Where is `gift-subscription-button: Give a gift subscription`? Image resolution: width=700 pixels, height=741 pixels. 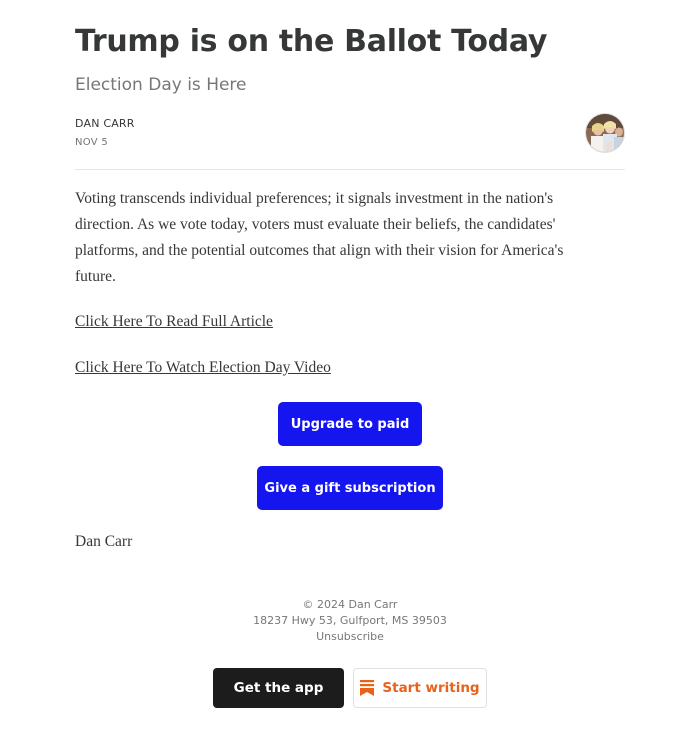 gift-subscription-button: Give a gift subscription is located at coordinates (350, 488).